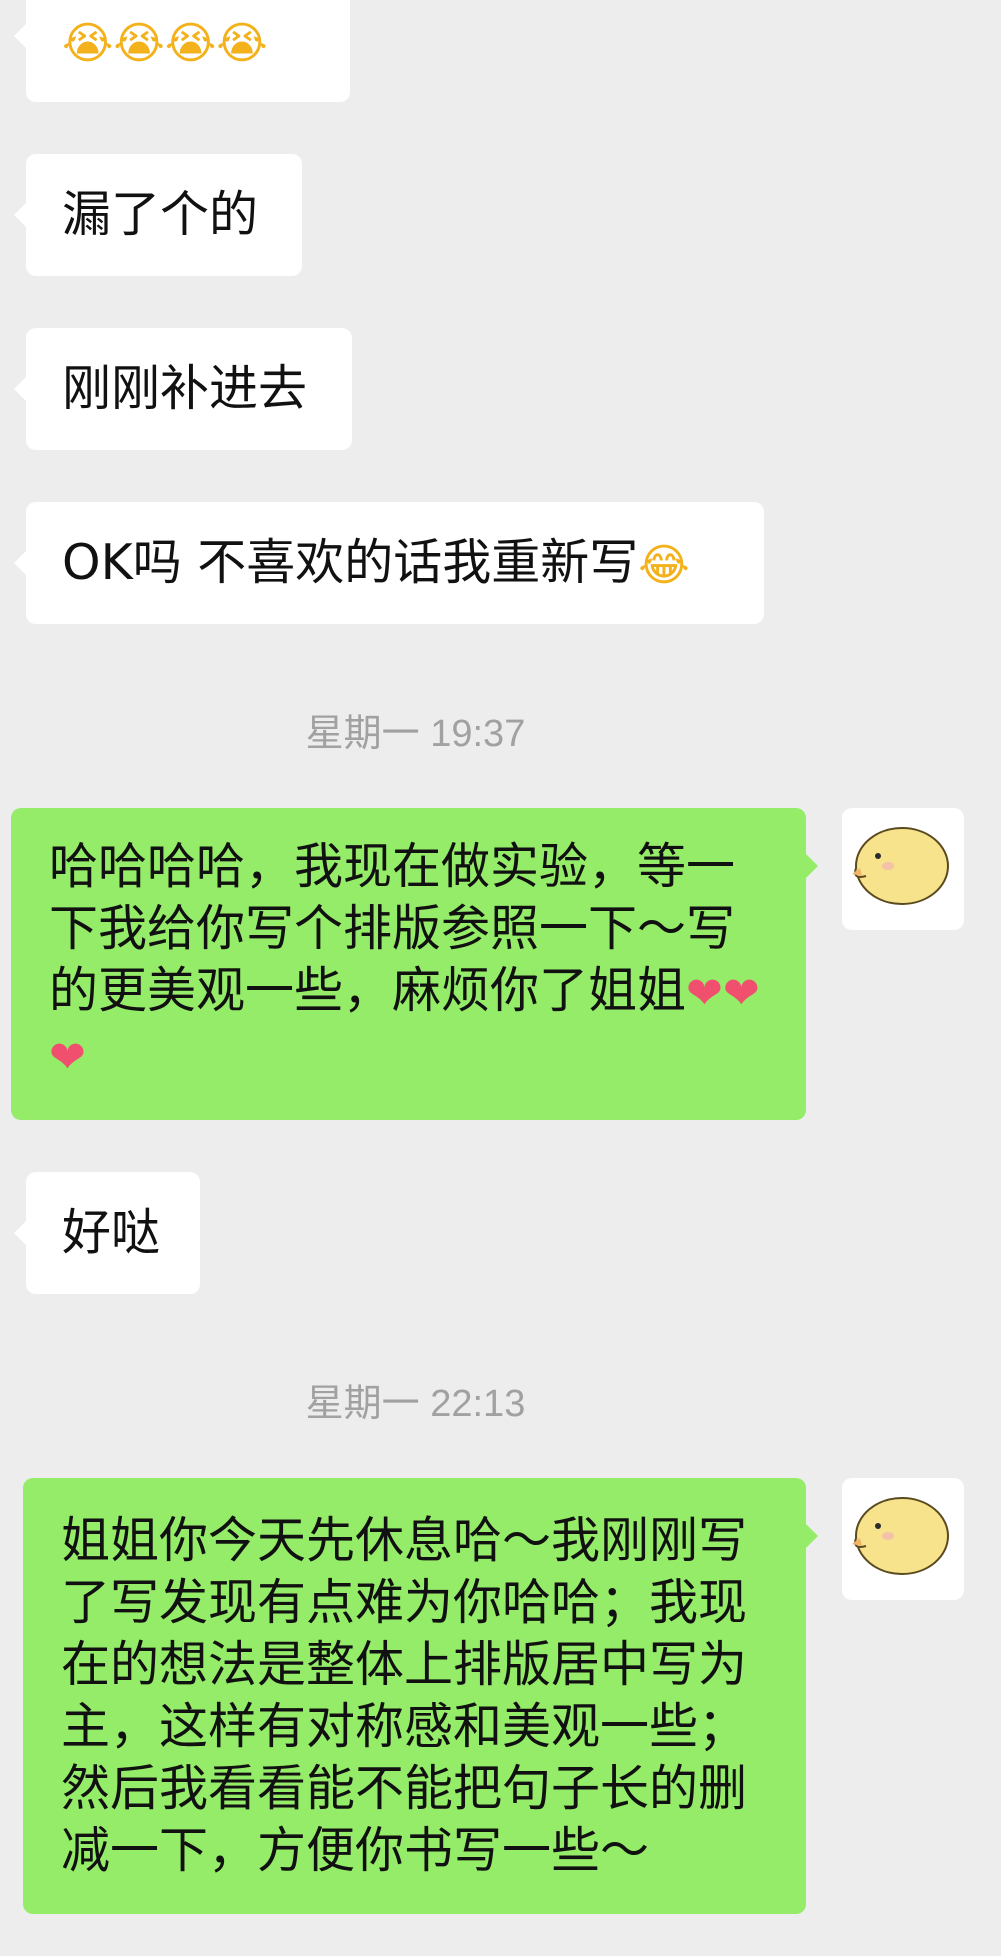 The width and height of the screenshot is (1001, 1956). I want to click on message-bubble-incoming: 😭😭😭😭, so click(182, 51).